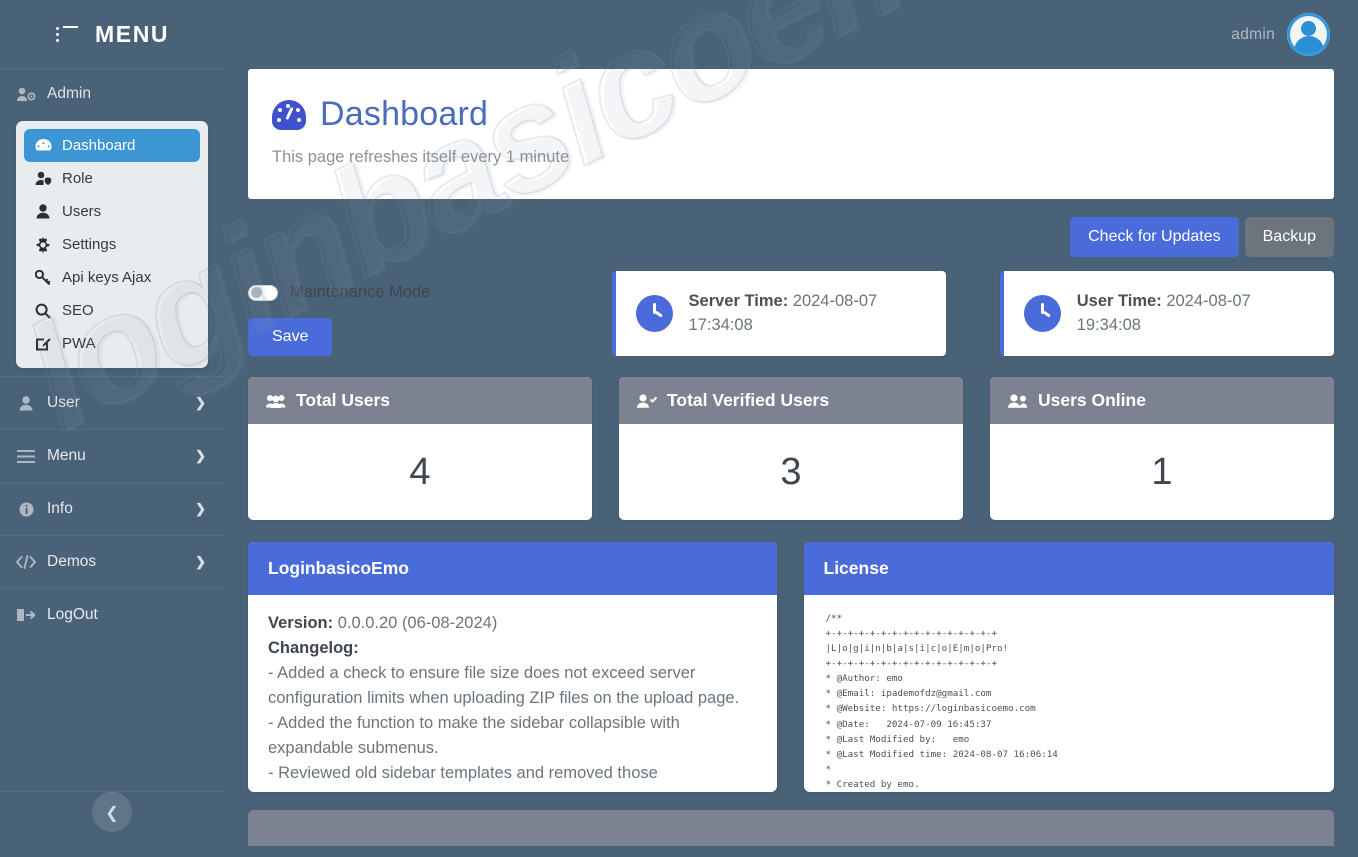 The width and height of the screenshot is (1358, 857). Describe the element at coordinates (1162, 400) in the screenshot. I see `stat-card-header: Users Online` at that location.